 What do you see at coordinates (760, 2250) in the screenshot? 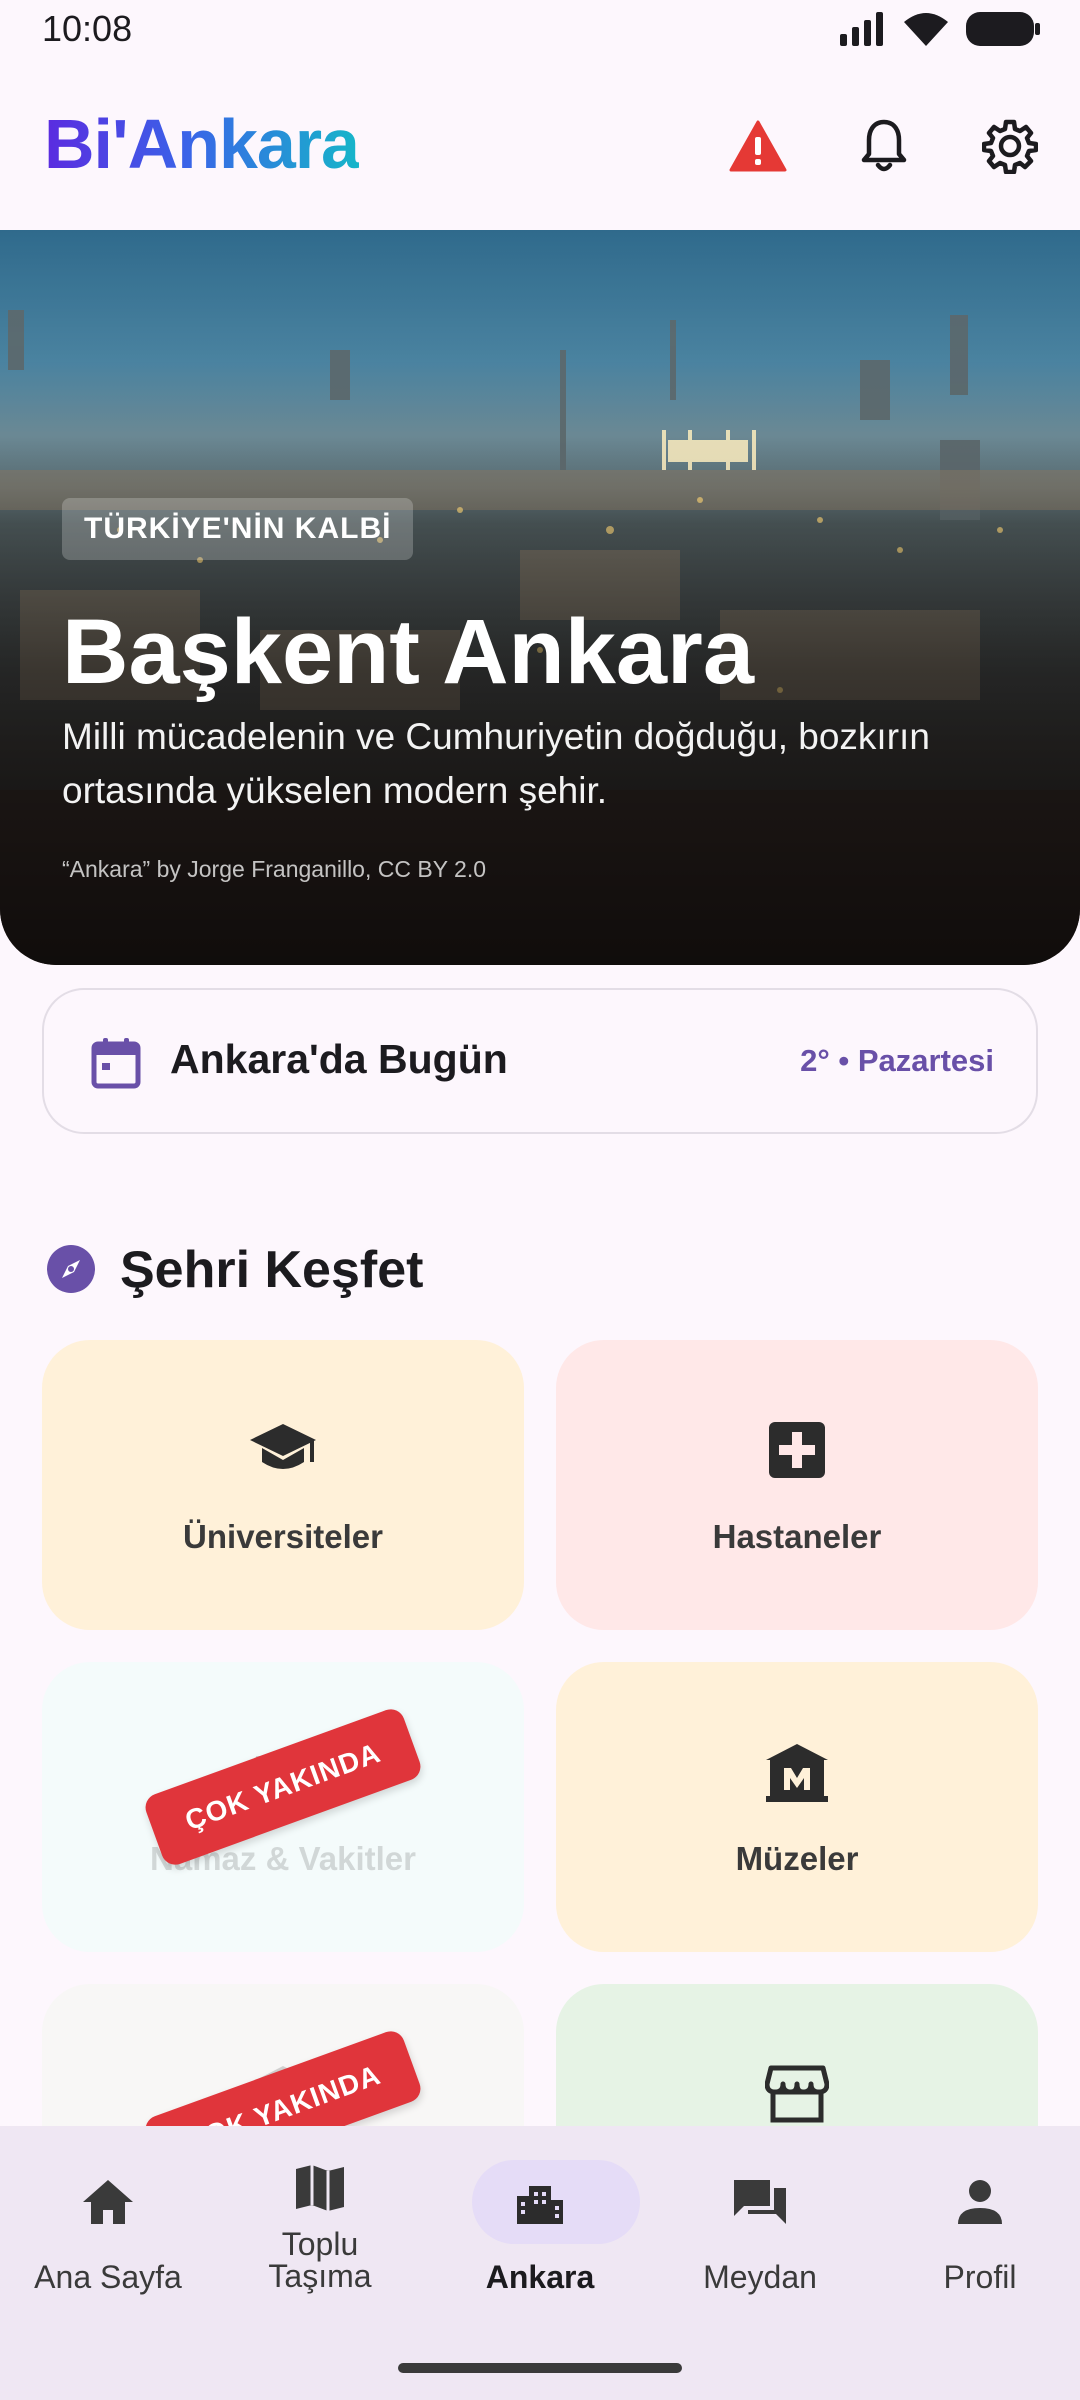
I see `nav-forum: Meydan` at bounding box center [760, 2250].